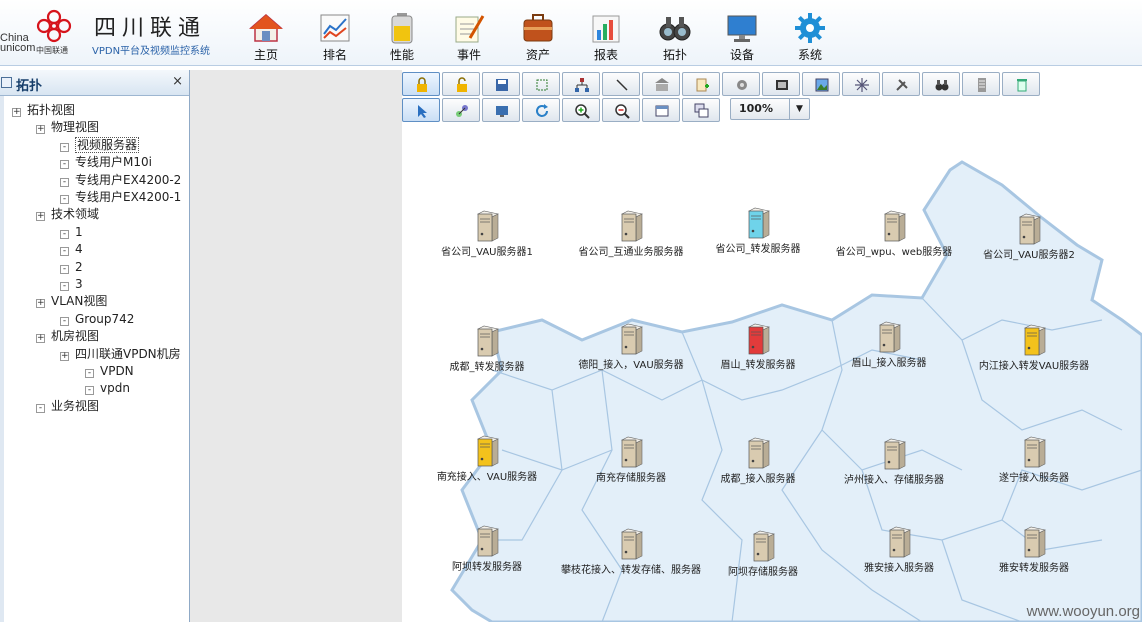  Describe the element at coordinates (741, 84) in the screenshot. I see `settings-button` at that location.